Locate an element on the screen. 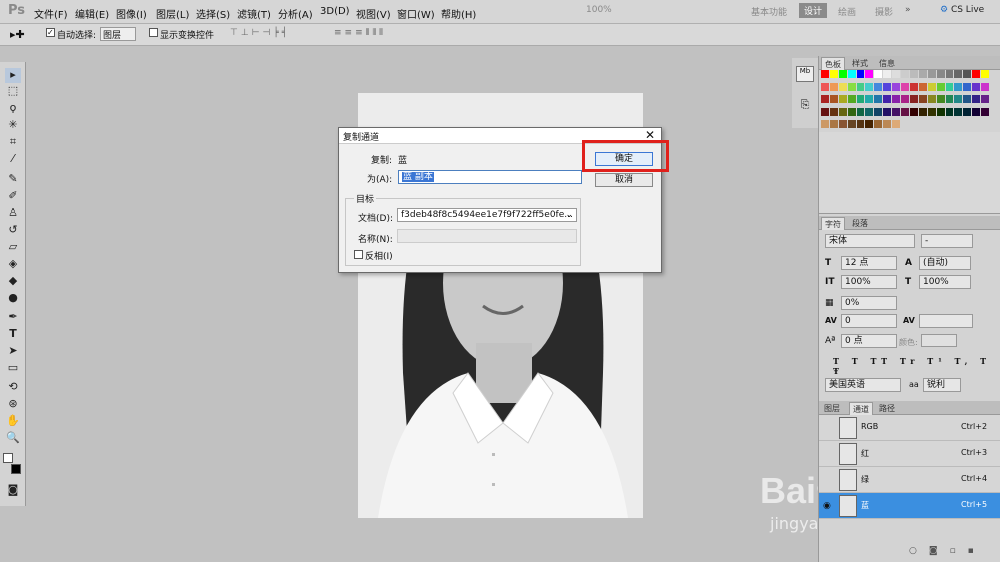  crop-tool-icon: ⌗ is located at coordinates (13, 142).